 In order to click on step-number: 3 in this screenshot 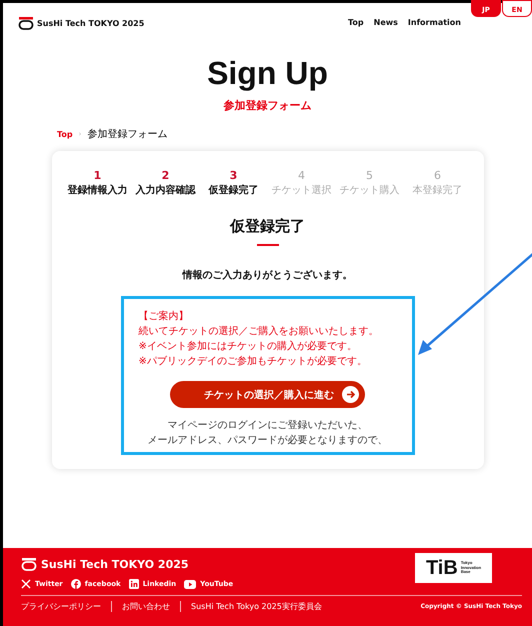, I will do `click(234, 175)`.